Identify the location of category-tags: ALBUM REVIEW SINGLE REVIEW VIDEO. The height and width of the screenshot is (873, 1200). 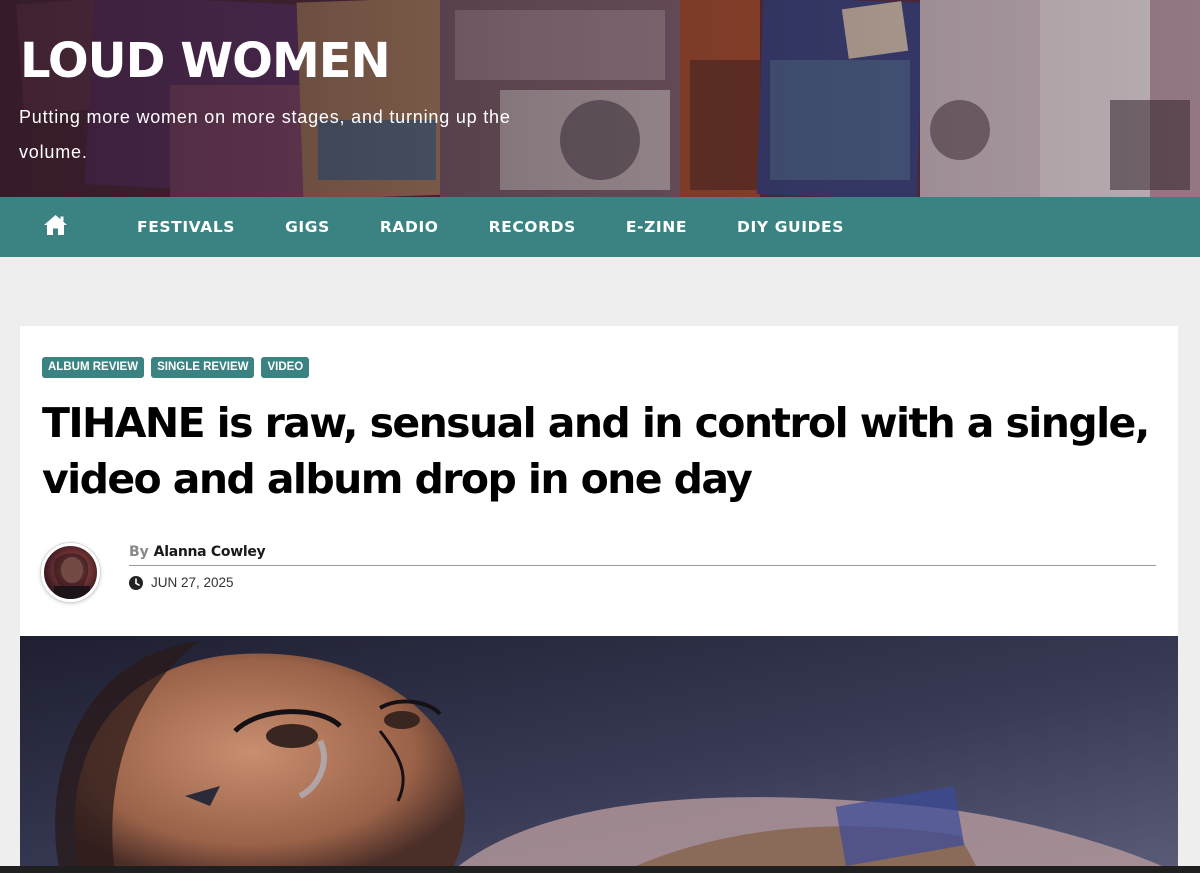
(176, 367).